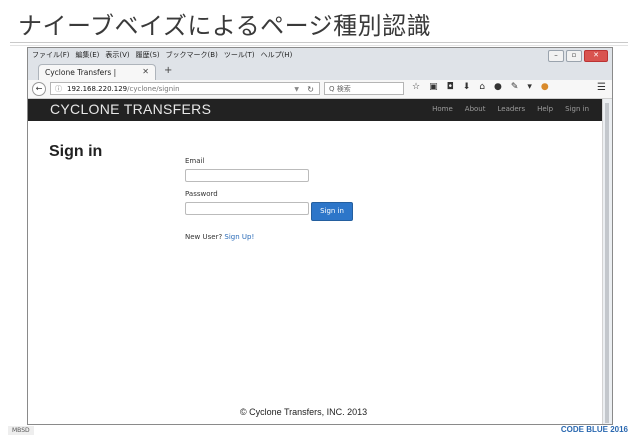  I want to click on menu-bookmarks: ブックマーク(B), so click(192, 55).